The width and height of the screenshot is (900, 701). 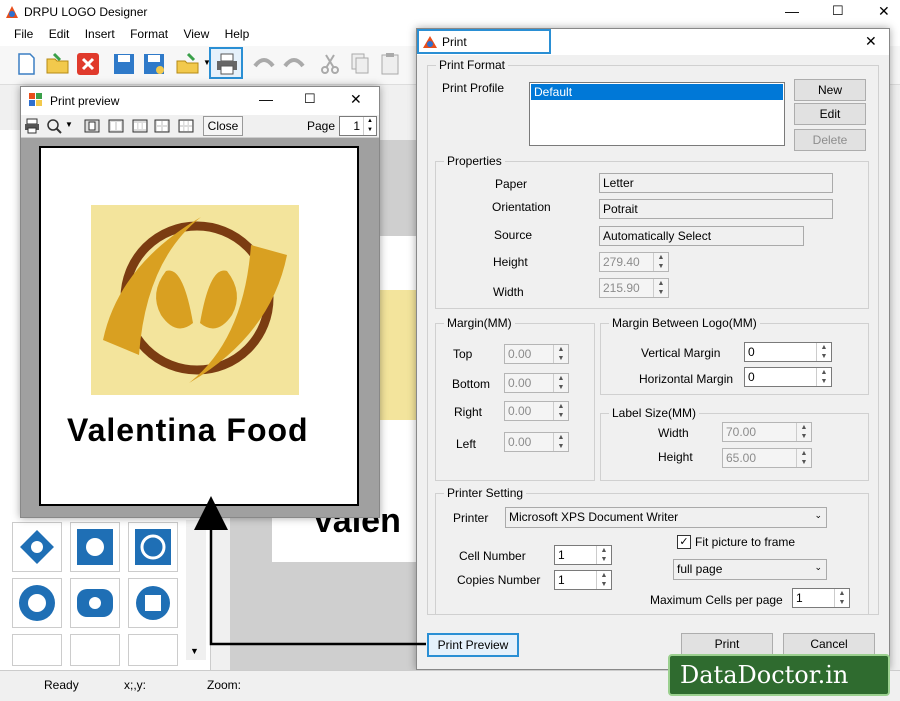 I want to click on preview-minimize-button: —, so click(x=266, y=99).